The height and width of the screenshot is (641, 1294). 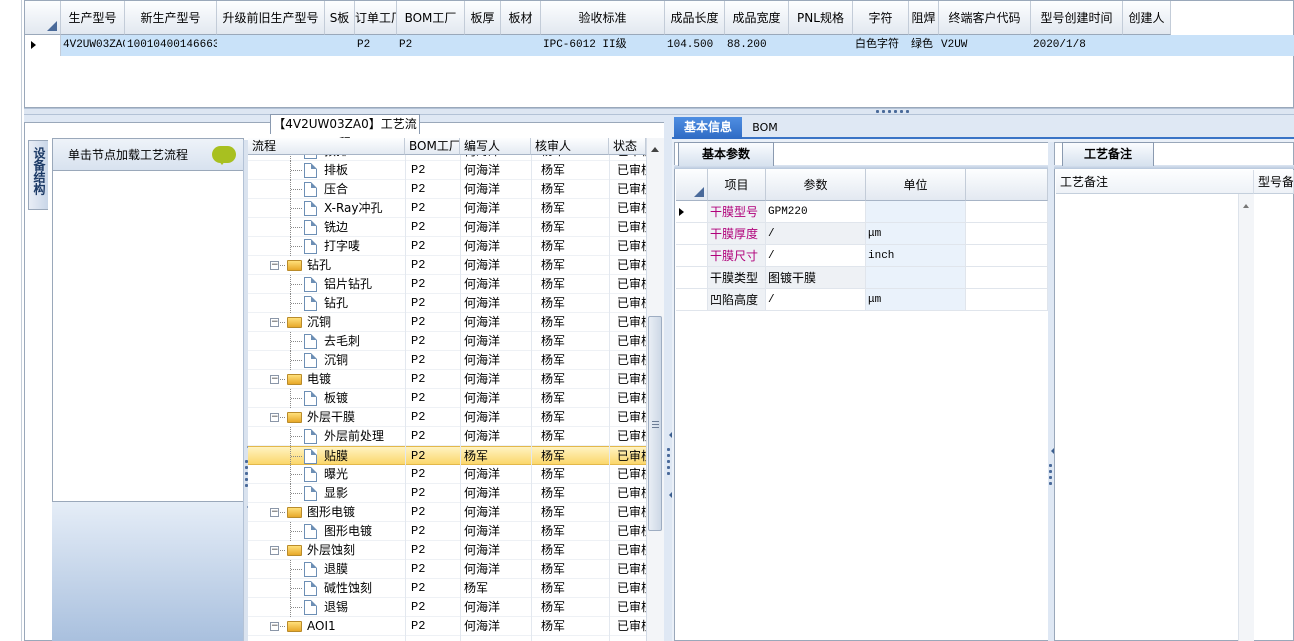 I want to click on col-header: 验收标准, so click(x=603, y=18).